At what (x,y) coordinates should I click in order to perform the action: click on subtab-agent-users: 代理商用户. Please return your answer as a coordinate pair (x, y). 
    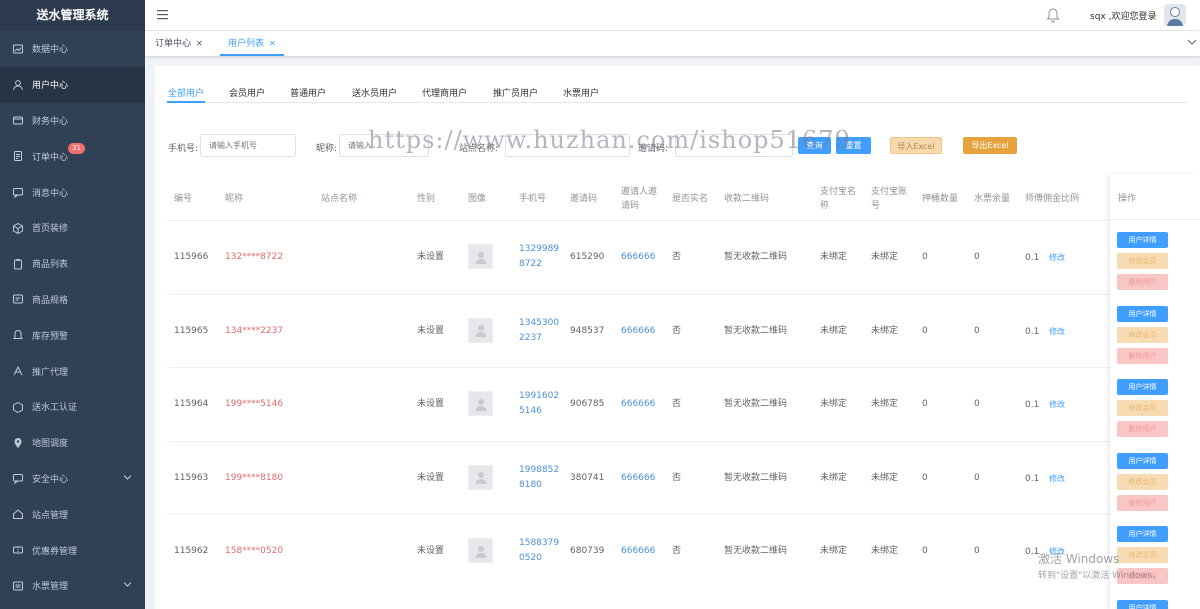
    Looking at the image, I should click on (444, 92).